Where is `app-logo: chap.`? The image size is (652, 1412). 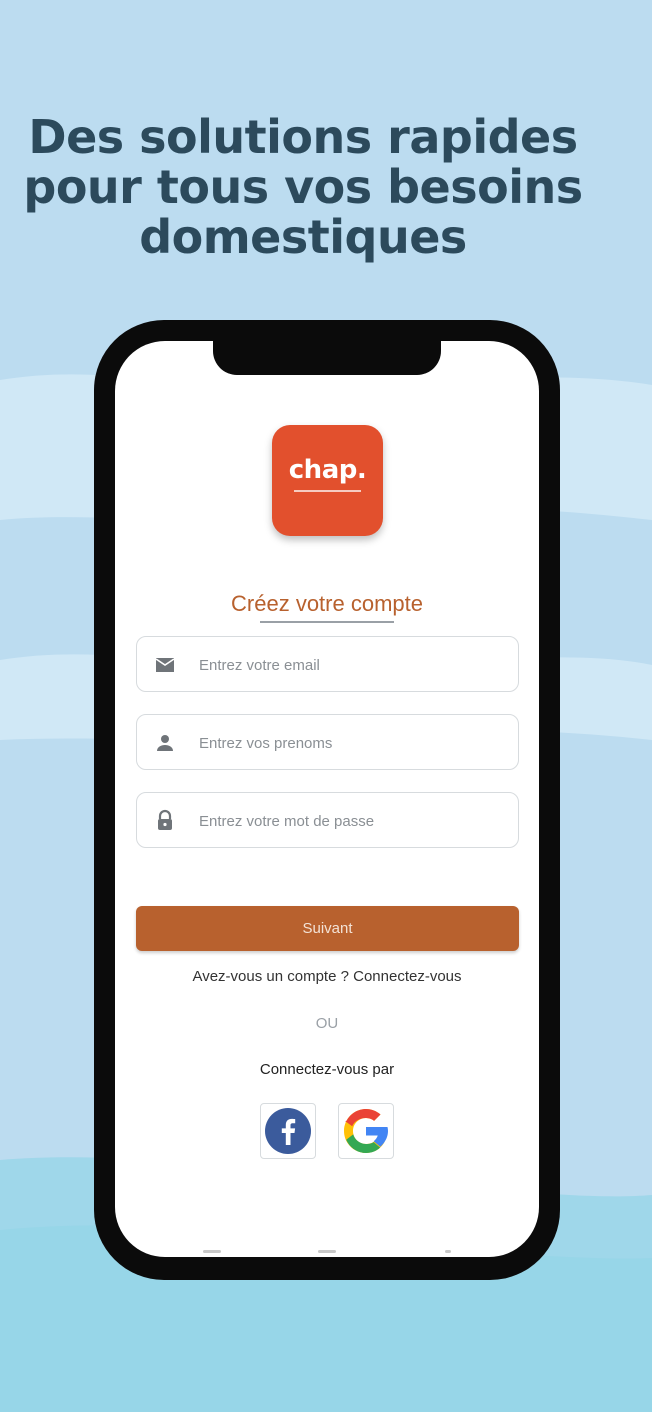
app-logo: chap. is located at coordinates (327, 480).